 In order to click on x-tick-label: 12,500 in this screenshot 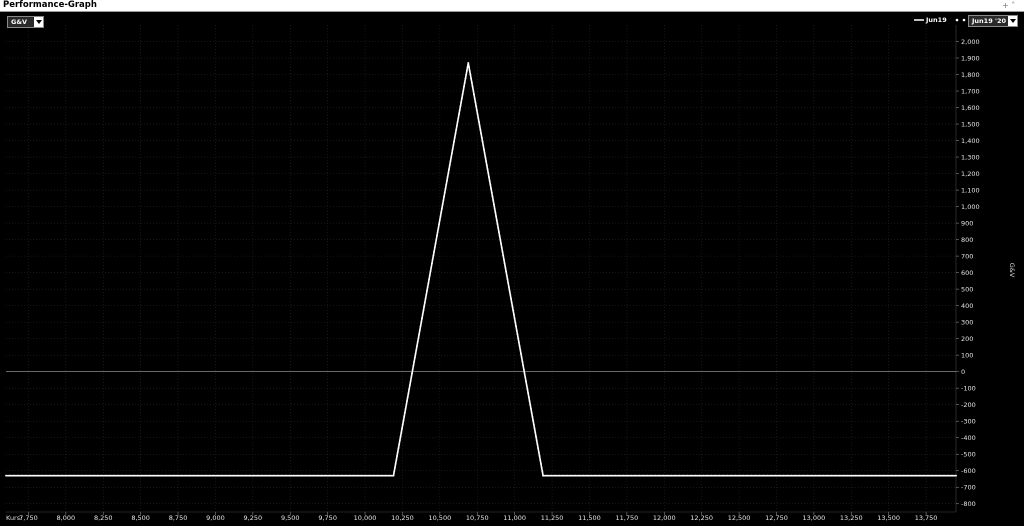, I will do `click(739, 518)`.